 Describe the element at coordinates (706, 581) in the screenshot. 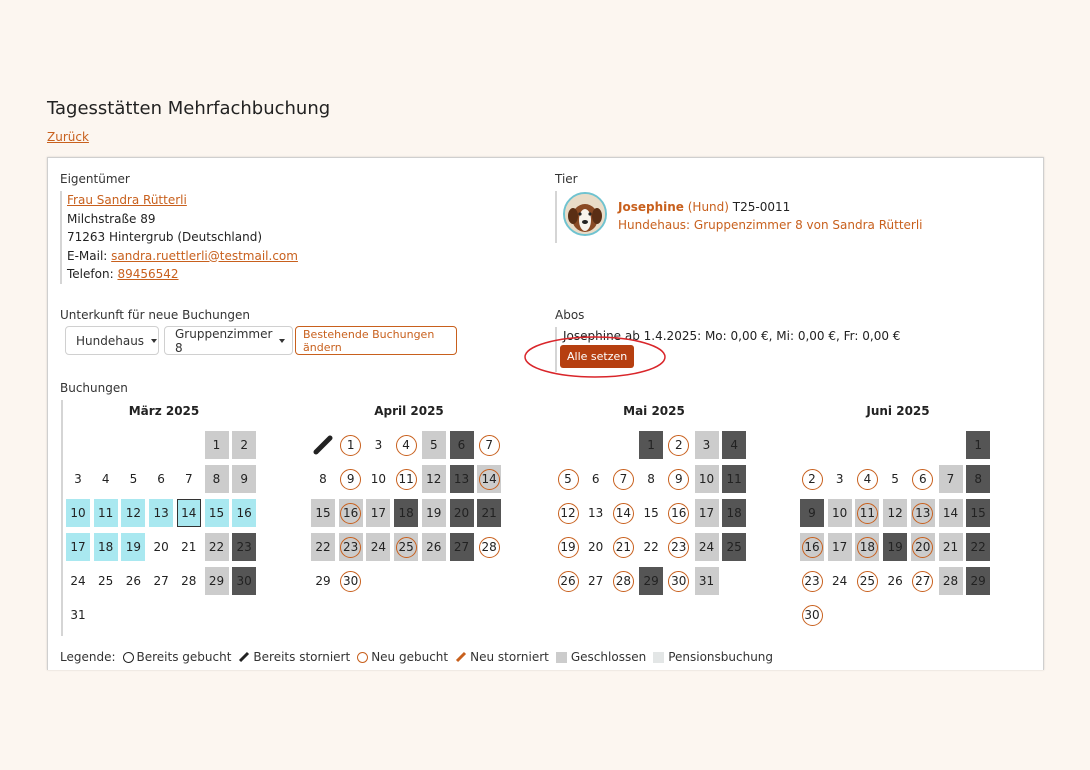

I see `calendar-day: 31` at that location.